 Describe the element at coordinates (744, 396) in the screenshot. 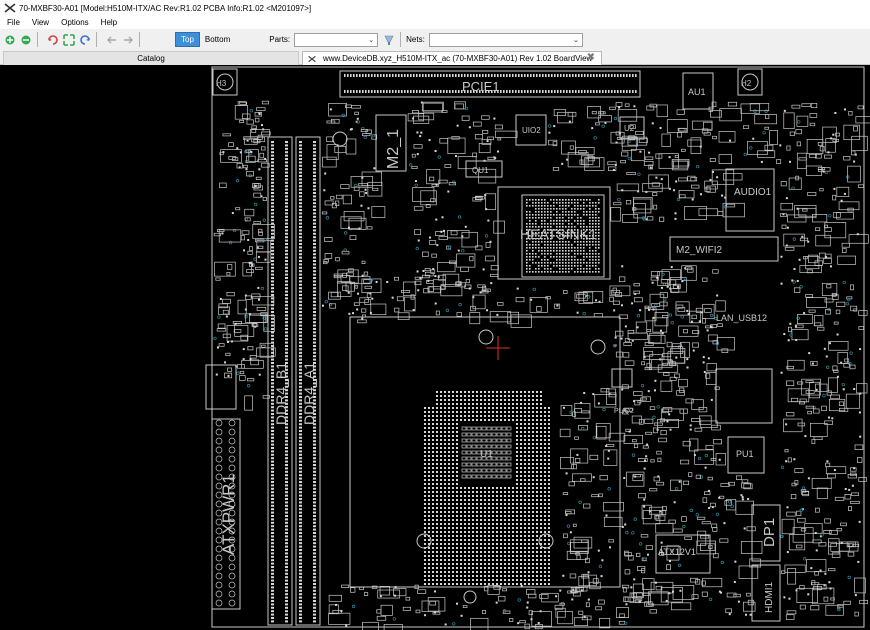

I see `lan-block` at that location.